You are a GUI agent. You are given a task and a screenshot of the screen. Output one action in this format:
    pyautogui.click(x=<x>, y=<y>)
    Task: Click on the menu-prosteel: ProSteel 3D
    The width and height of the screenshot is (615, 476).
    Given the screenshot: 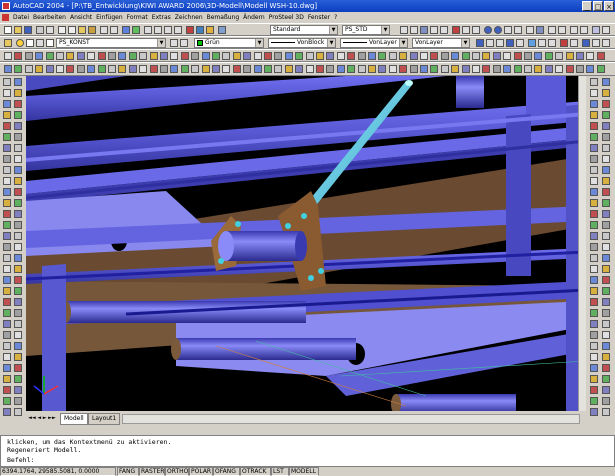 What is the action you would take?
    pyautogui.click(x=286, y=17)
    